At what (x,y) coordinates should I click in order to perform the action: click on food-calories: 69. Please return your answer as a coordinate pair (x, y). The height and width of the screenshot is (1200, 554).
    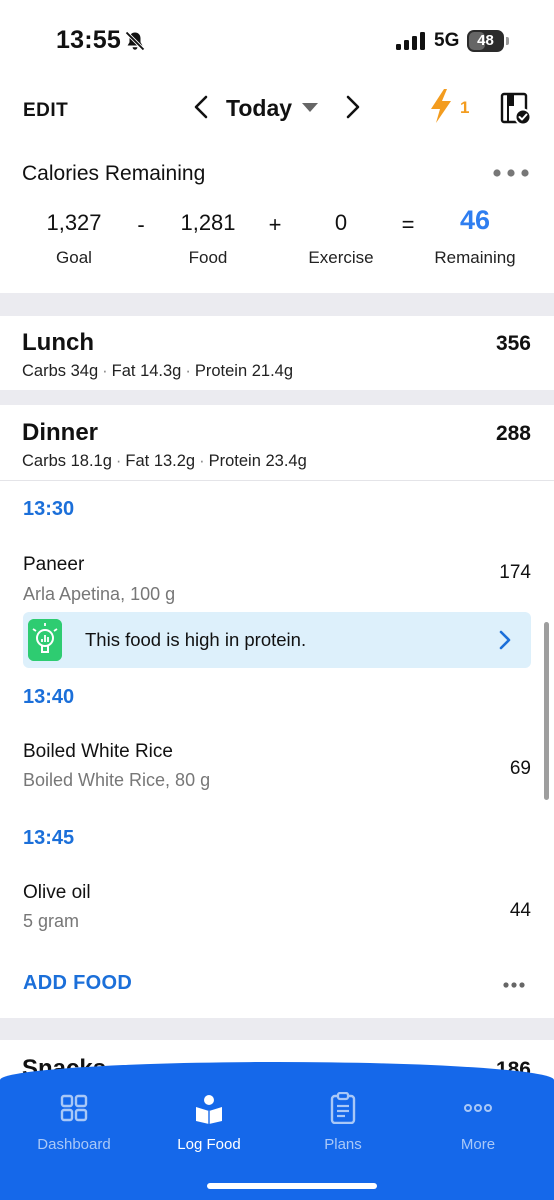
    Looking at the image, I should click on (520, 768).